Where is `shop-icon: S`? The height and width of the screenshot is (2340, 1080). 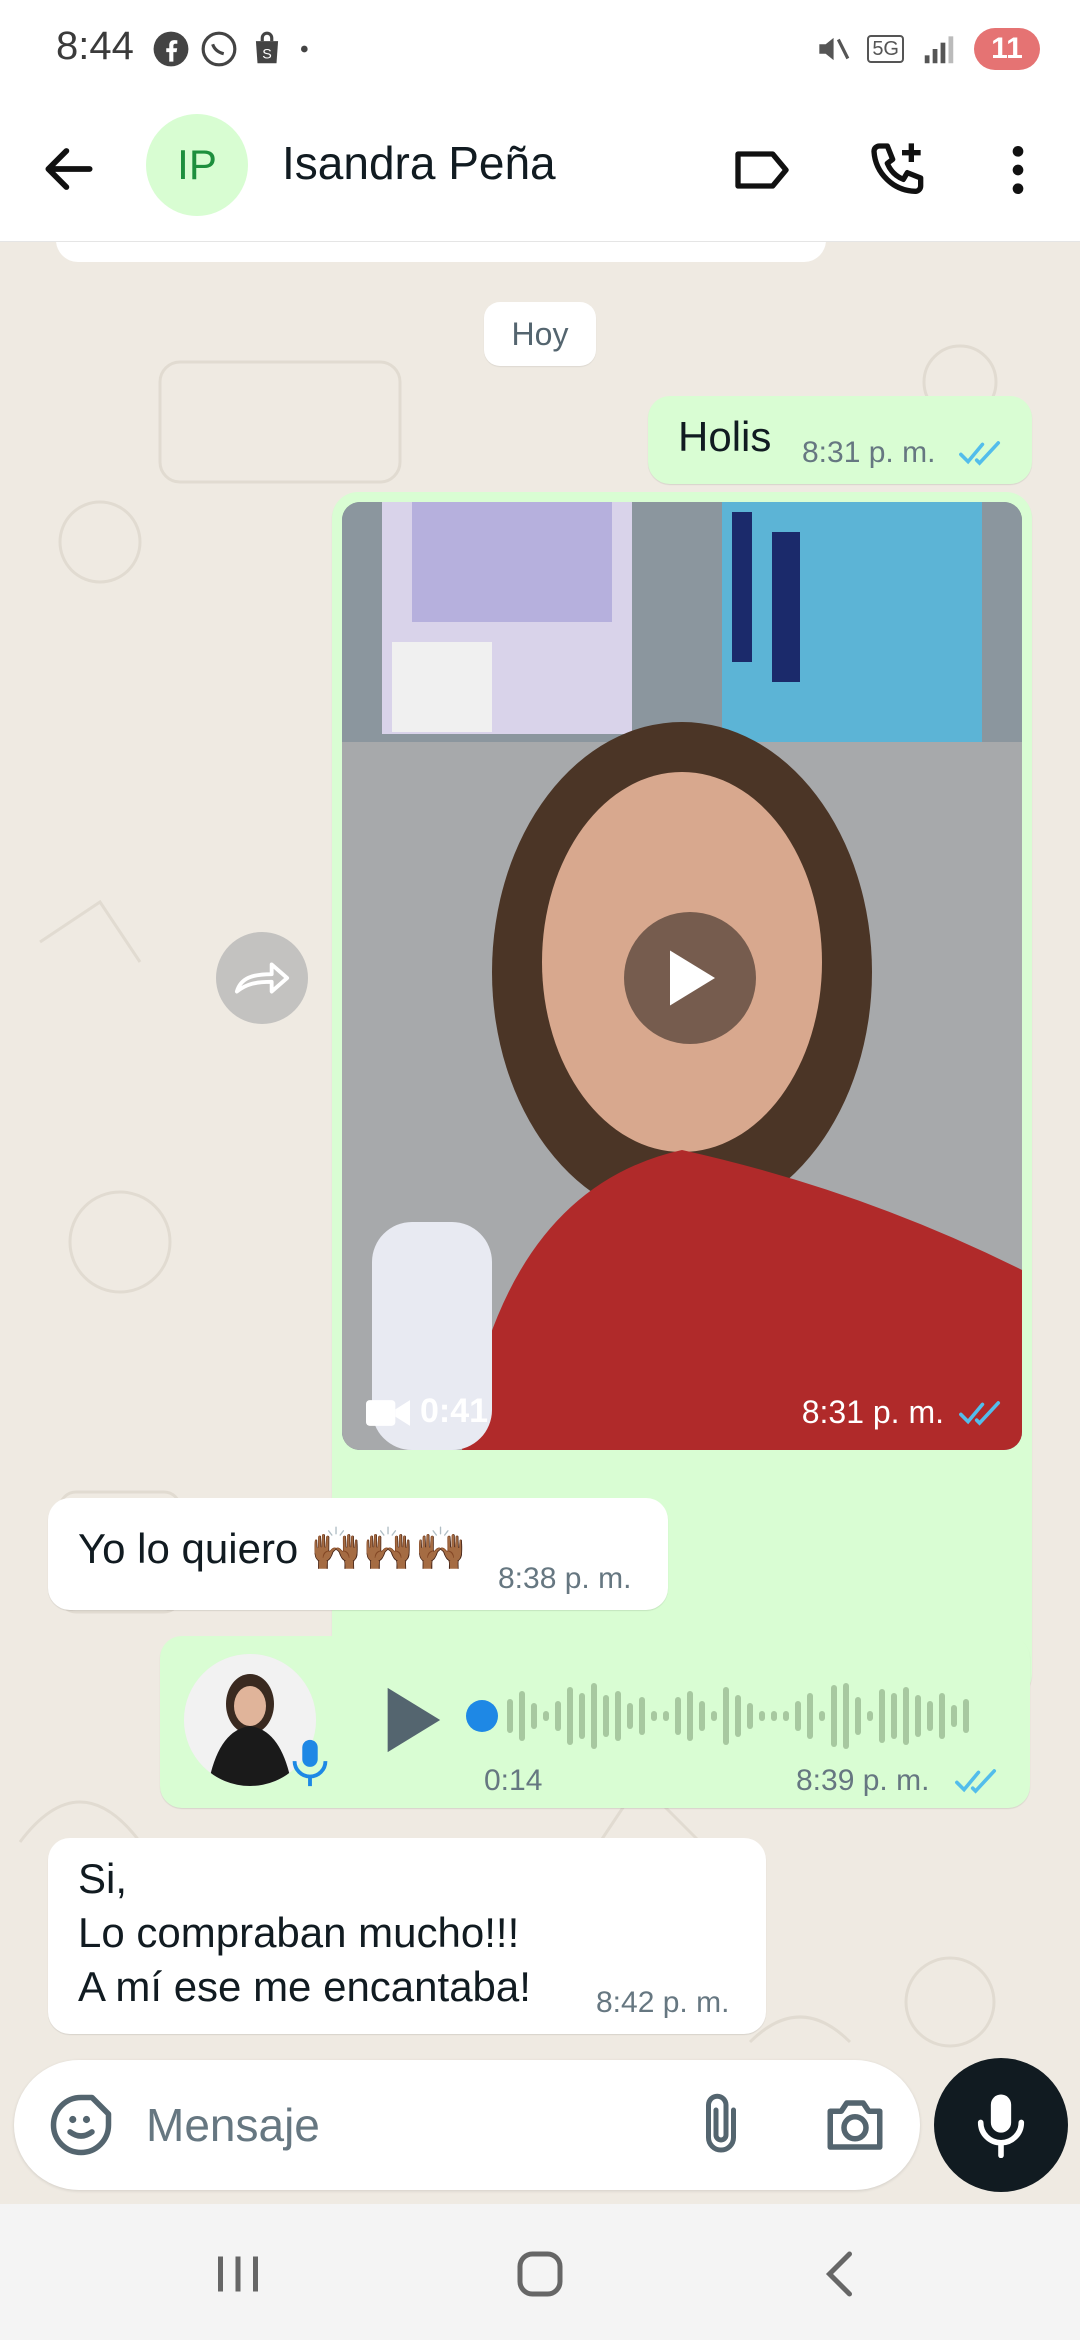 shop-icon: S is located at coordinates (267, 47).